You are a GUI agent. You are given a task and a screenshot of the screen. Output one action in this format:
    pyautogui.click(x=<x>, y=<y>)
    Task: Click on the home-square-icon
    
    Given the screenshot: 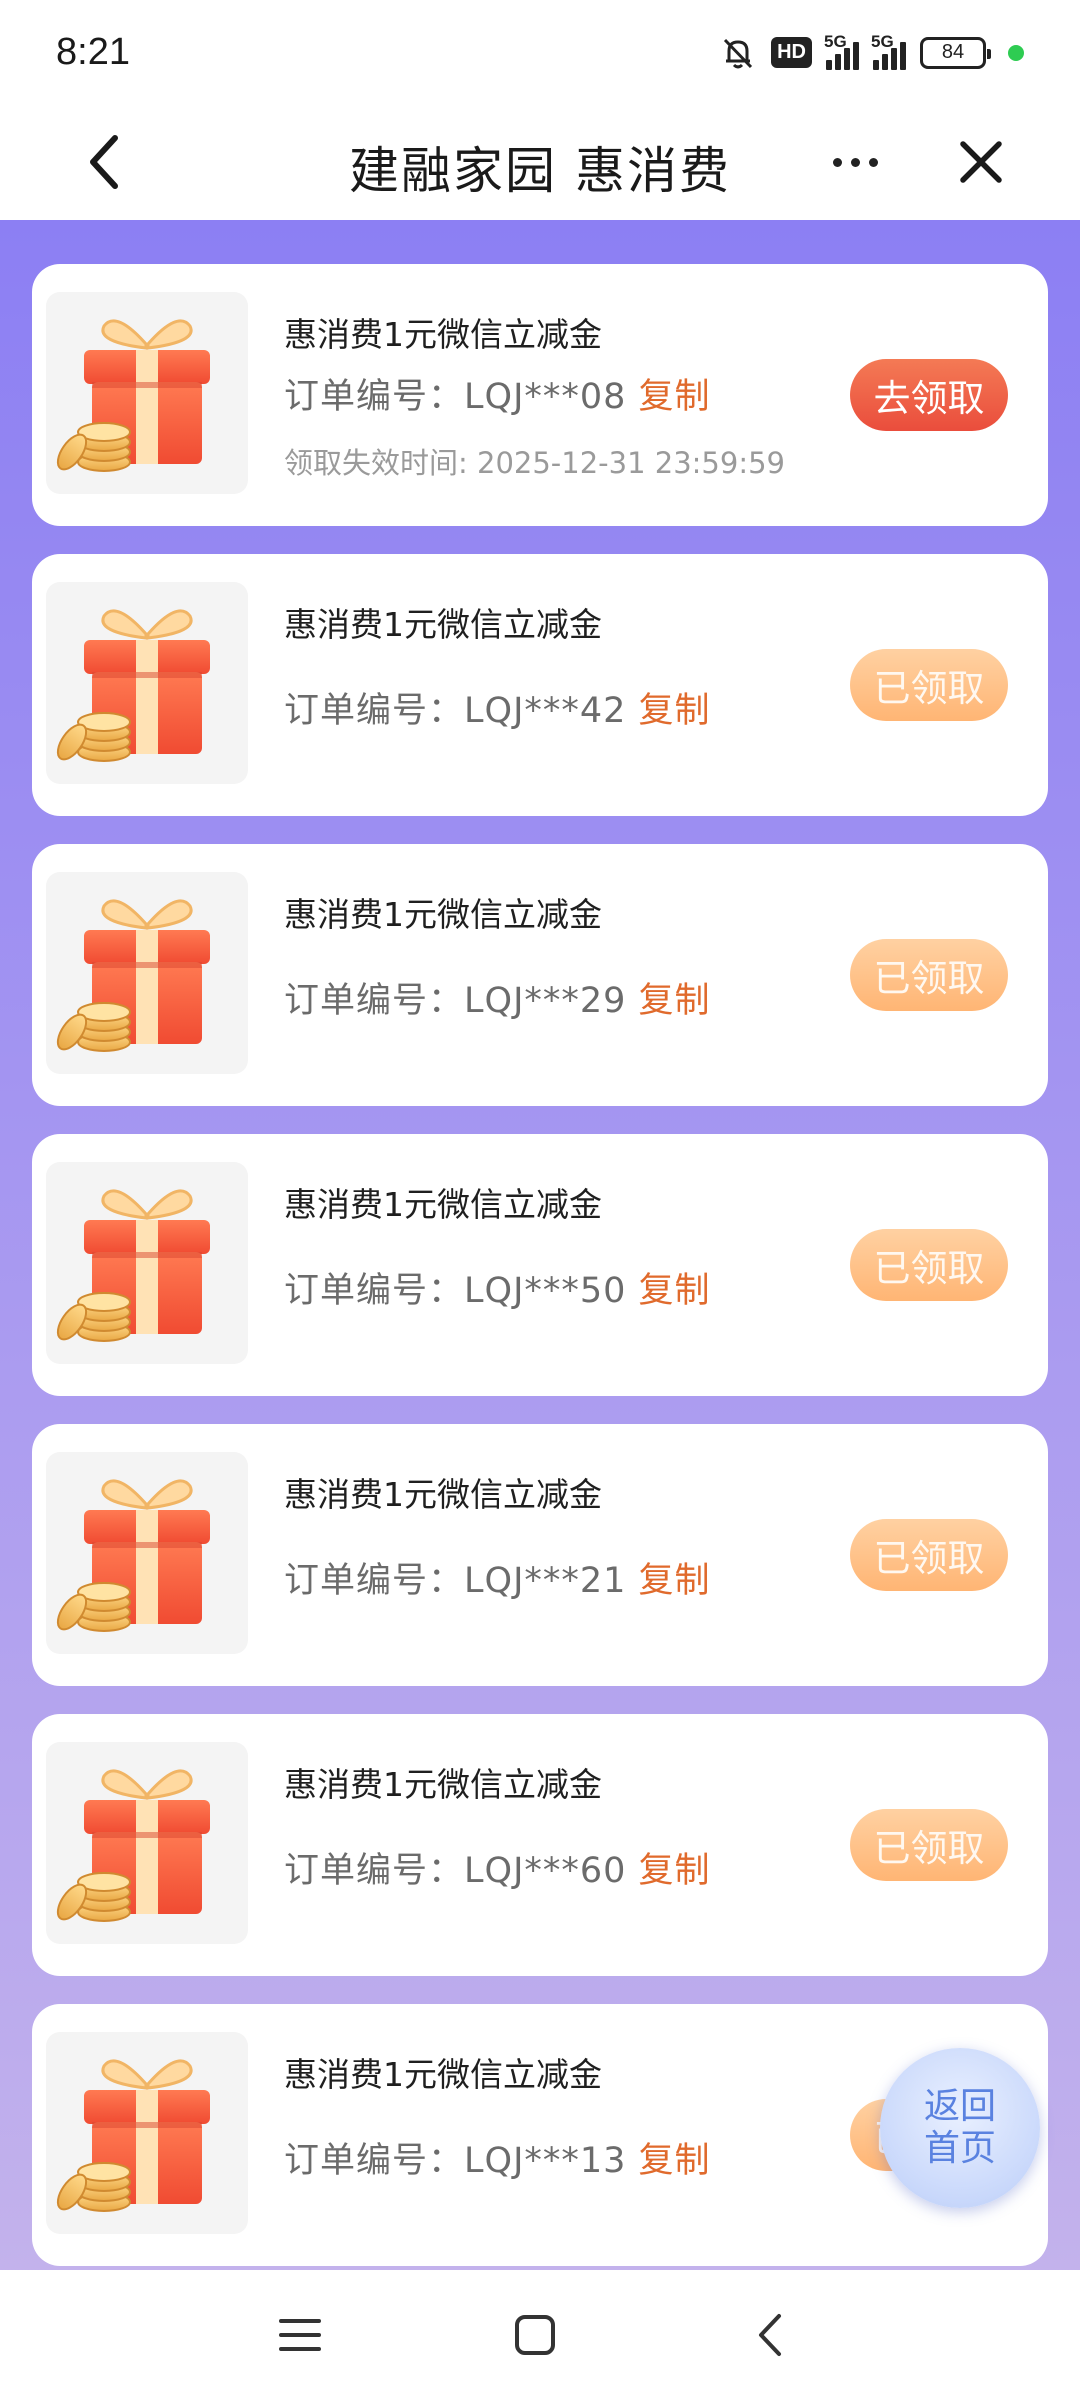 What is the action you would take?
    pyautogui.click(x=535, y=2335)
    